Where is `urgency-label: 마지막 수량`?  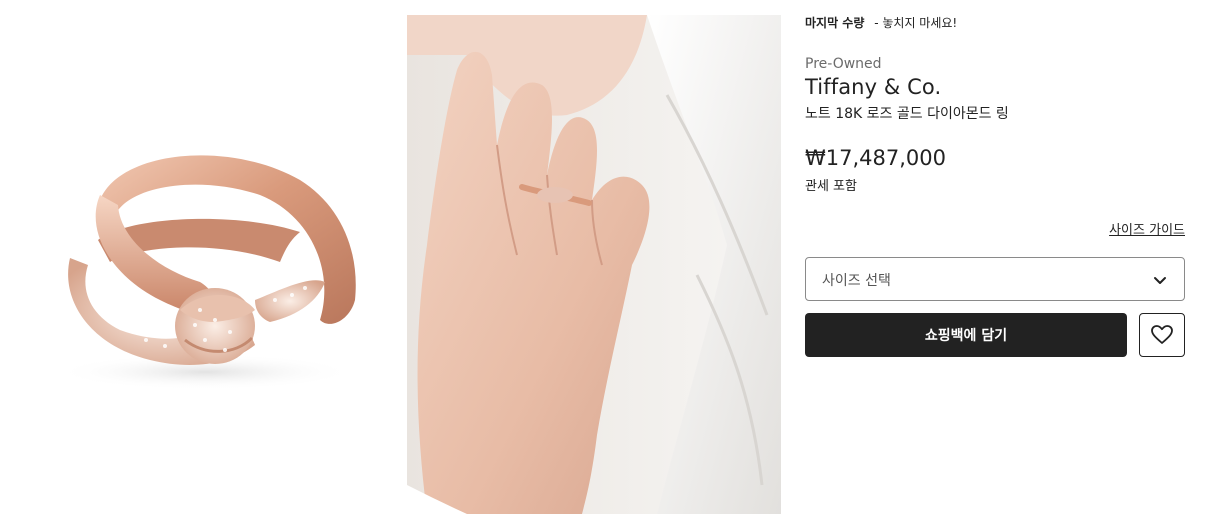 urgency-label: 마지막 수량 is located at coordinates (835, 23).